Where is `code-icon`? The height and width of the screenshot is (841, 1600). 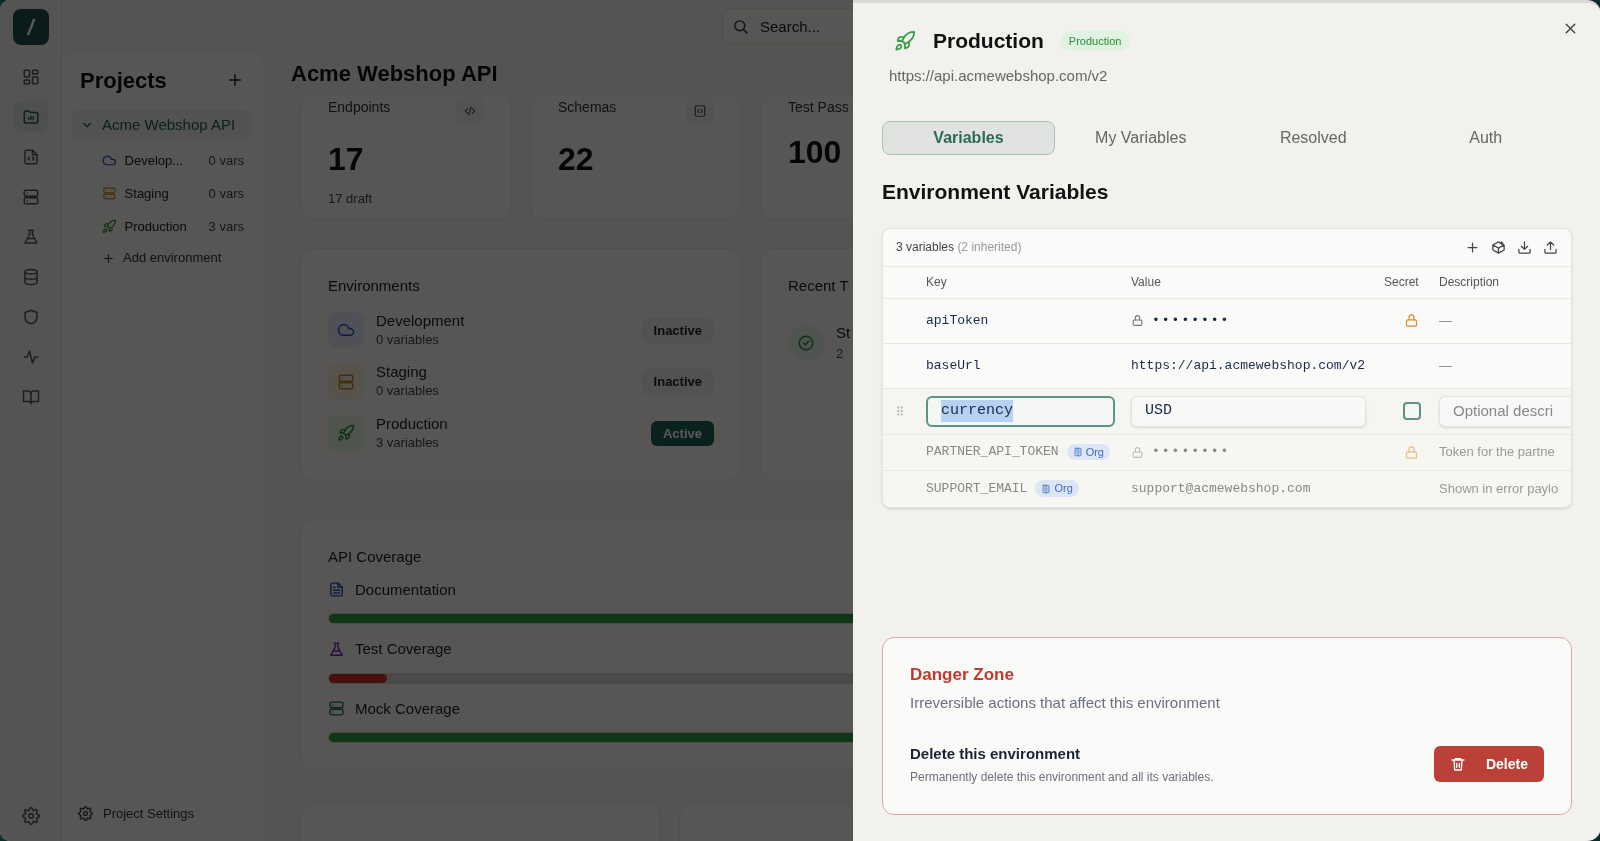 code-icon is located at coordinates (470, 111).